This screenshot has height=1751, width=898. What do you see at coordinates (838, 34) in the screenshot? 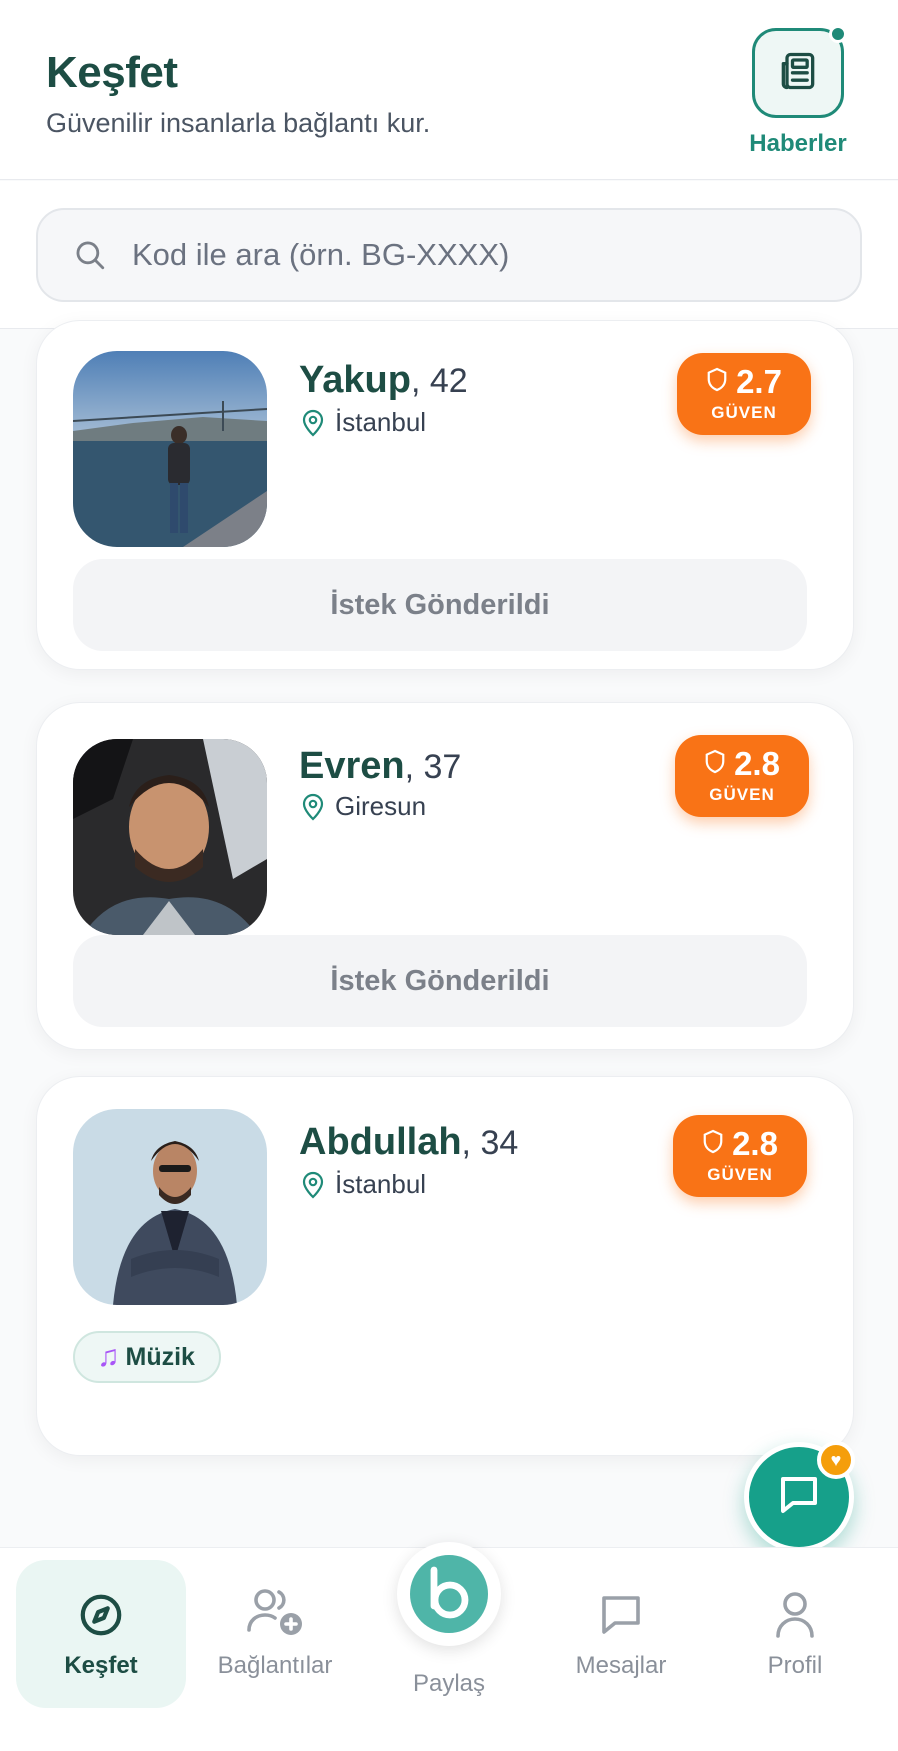
I see `notification-dot` at bounding box center [838, 34].